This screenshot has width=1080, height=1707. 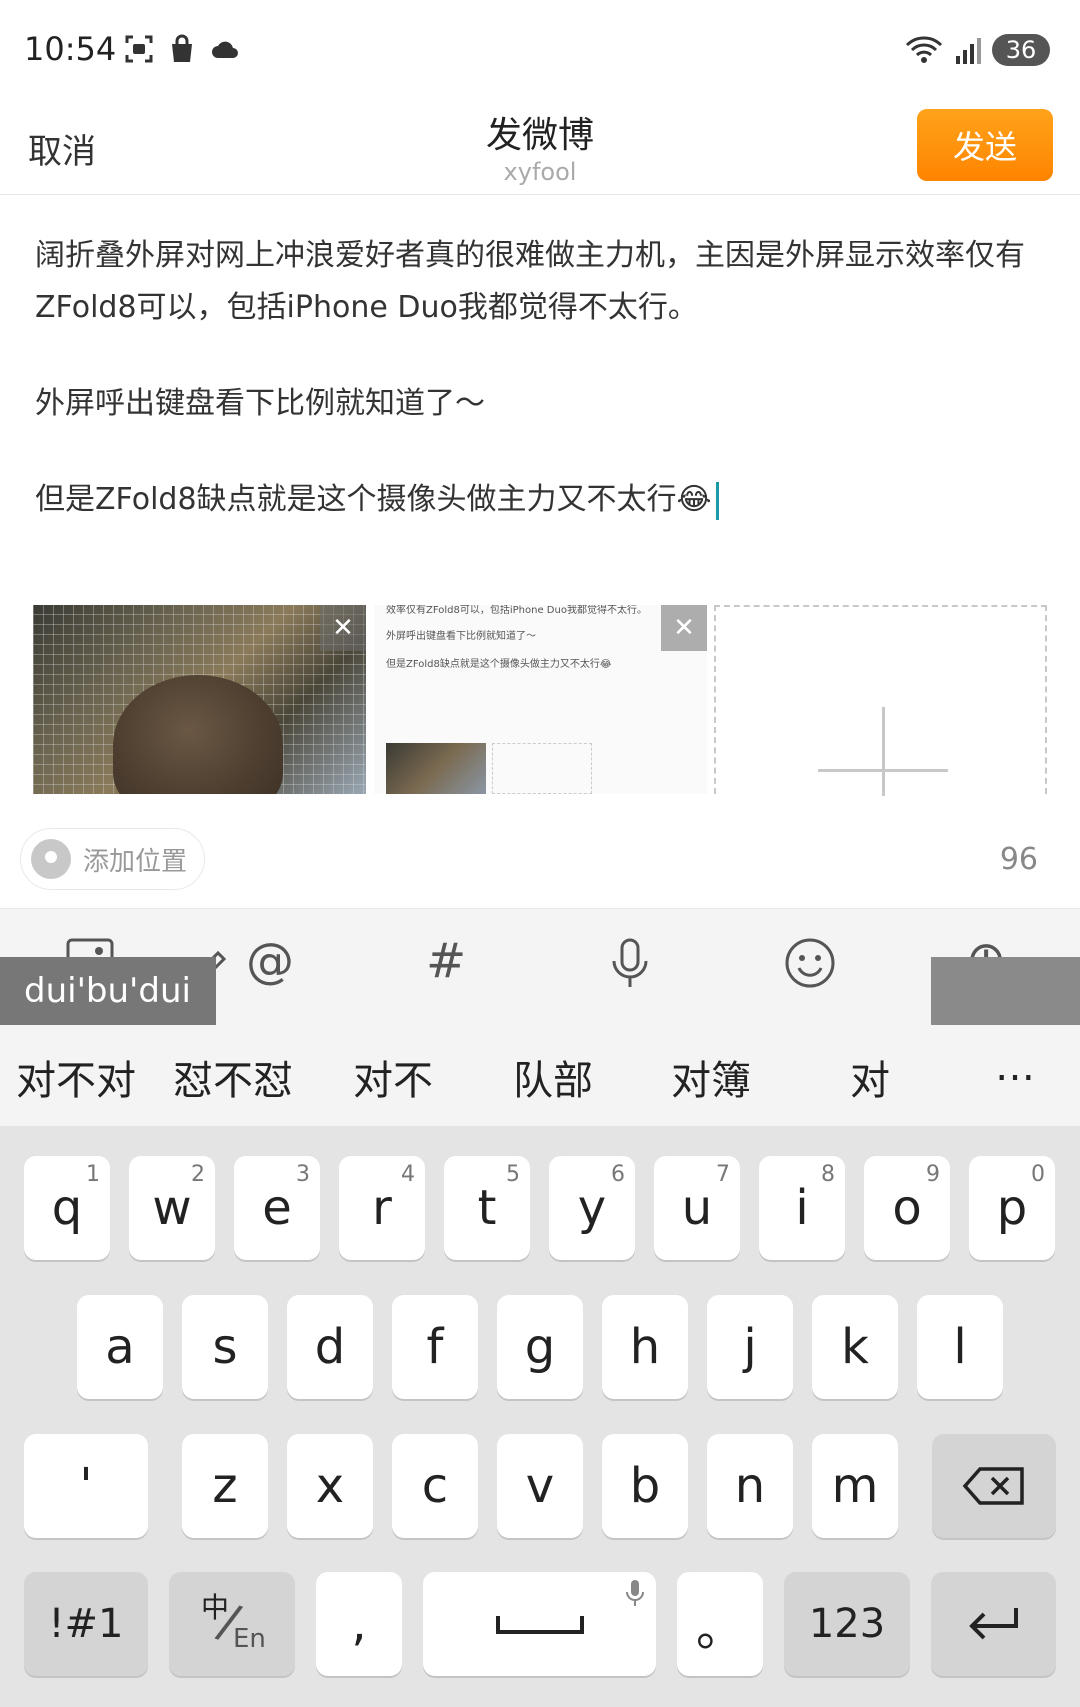 I want to click on candidate-item: 对不对, so click(x=76, y=1077).